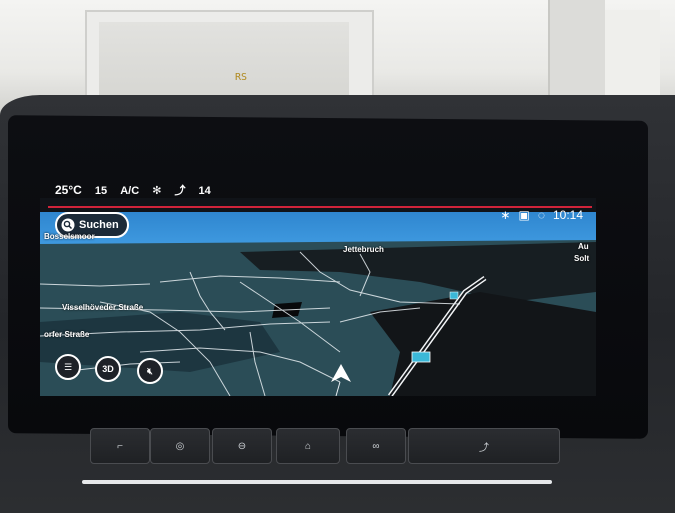 The image size is (675, 513). What do you see at coordinates (582, 258) in the screenshot?
I see `map-label-edge-2: Solt` at bounding box center [582, 258].